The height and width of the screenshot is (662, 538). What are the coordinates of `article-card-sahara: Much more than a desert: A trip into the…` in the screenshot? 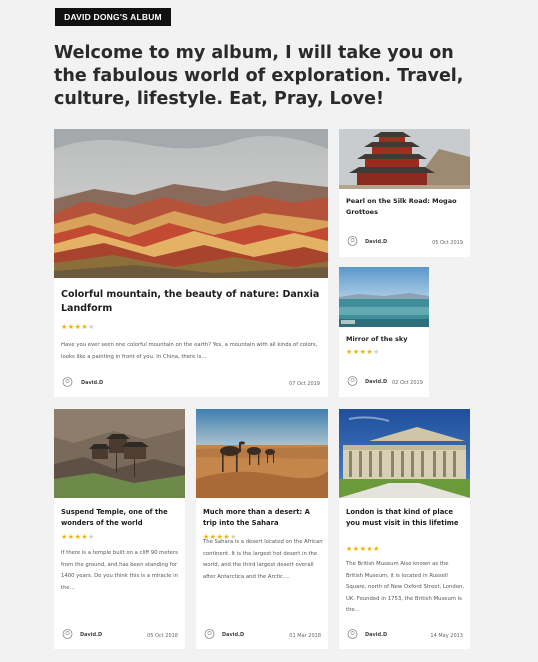 It's located at (262, 529).